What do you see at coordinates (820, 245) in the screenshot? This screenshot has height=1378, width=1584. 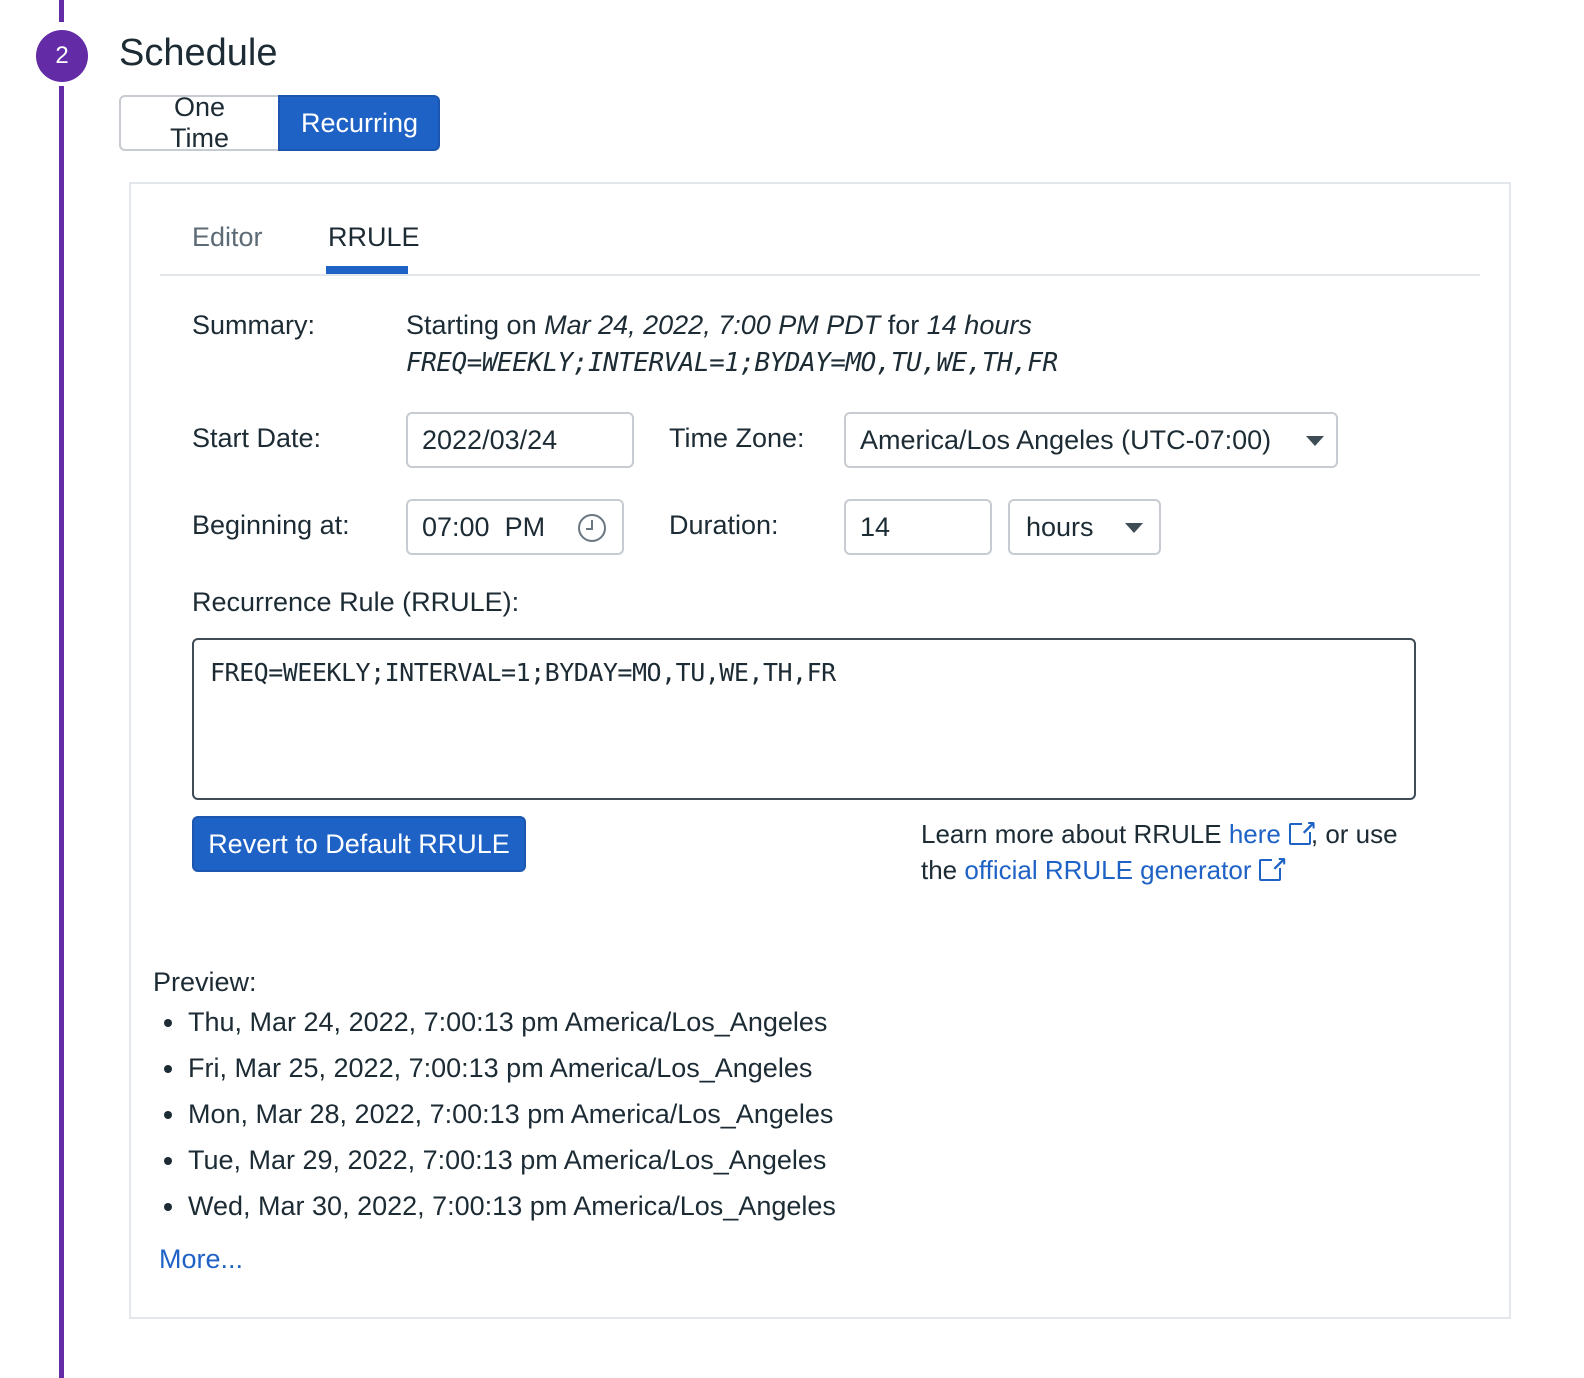 I see `editor-tabs: Editor RRULE` at bounding box center [820, 245].